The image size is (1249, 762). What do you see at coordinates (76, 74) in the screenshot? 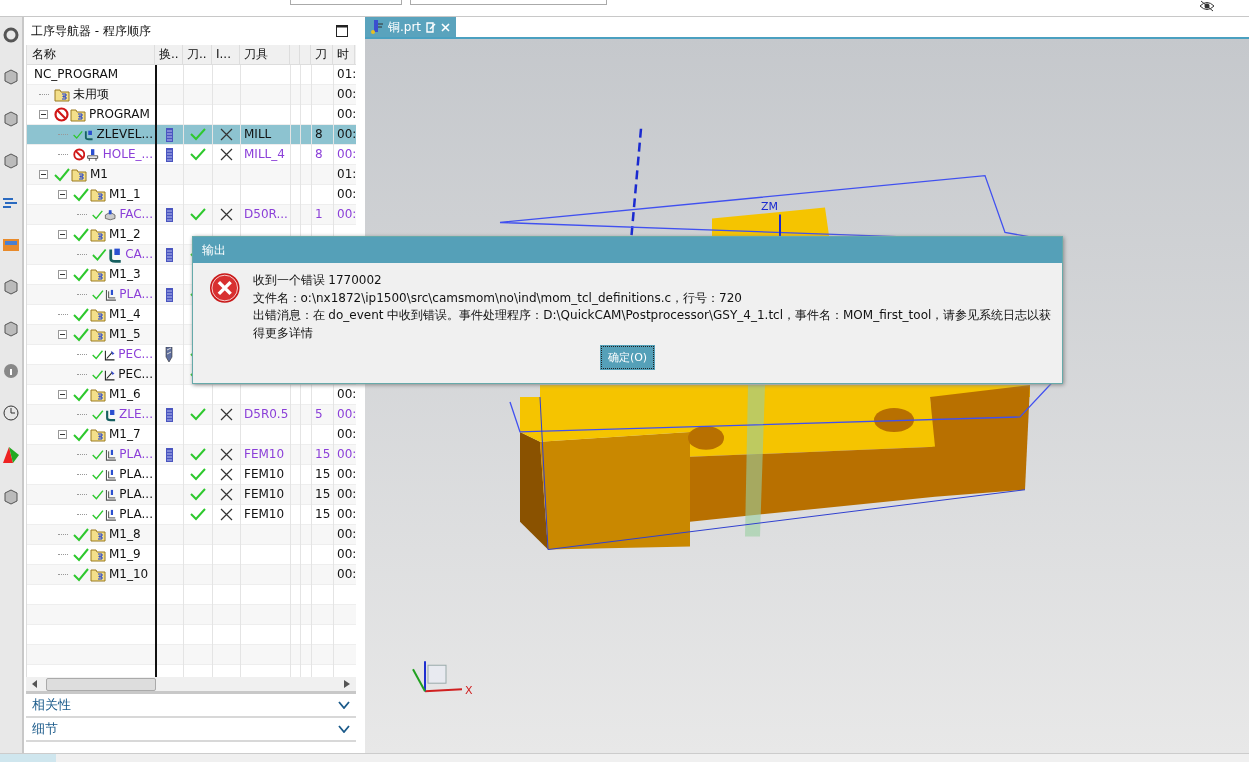
I see `operation-name: NC_PROGRAM` at bounding box center [76, 74].